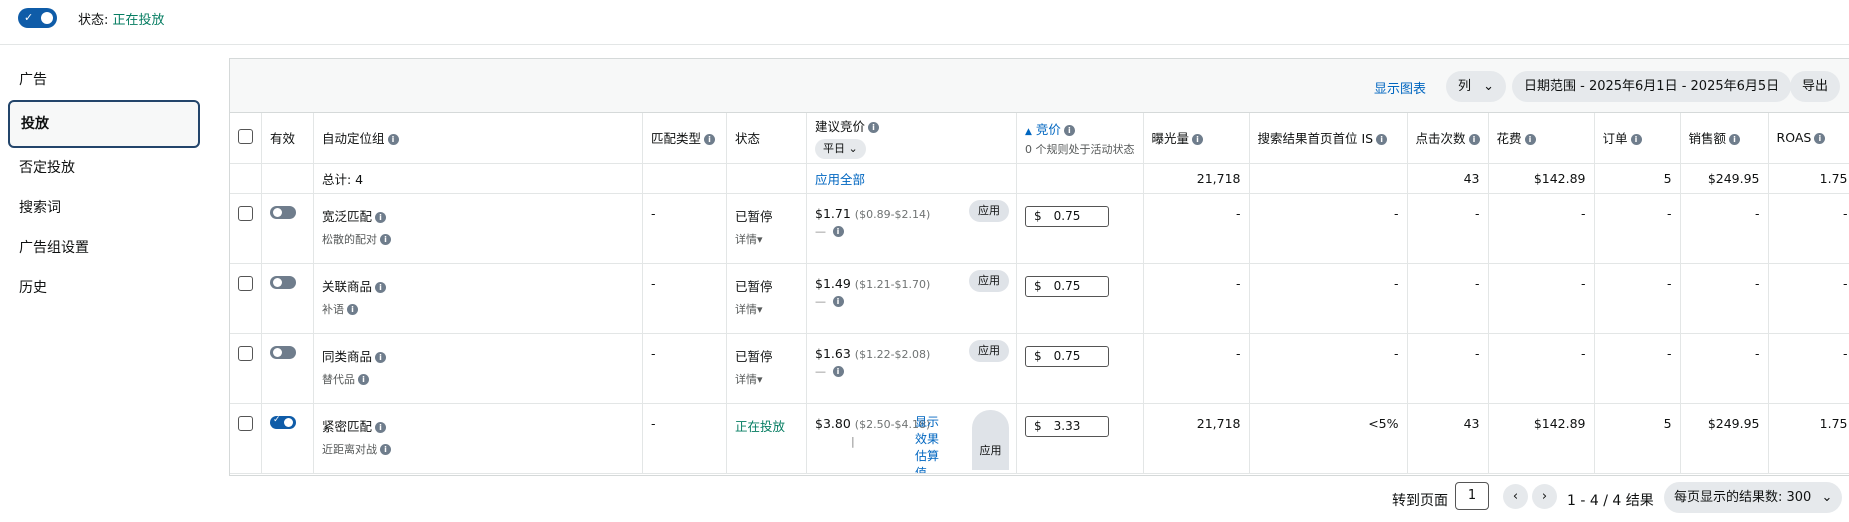 The width and height of the screenshot is (1849, 522). What do you see at coordinates (766, 138) in the screenshot?
I see `header-status: 状态` at bounding box center [766, 138].